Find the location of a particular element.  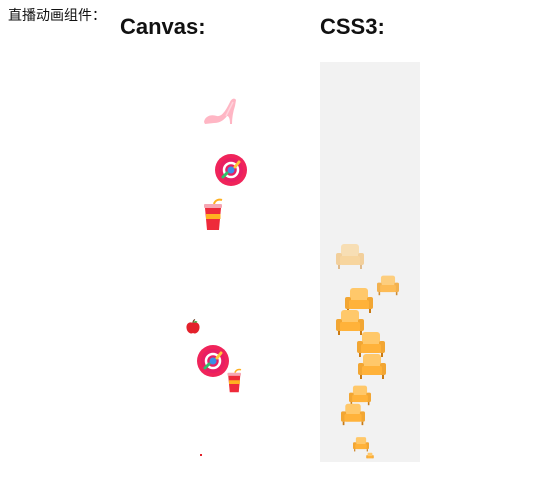

canvas-section-title: Canvas: is located at coordinates (163, 26).